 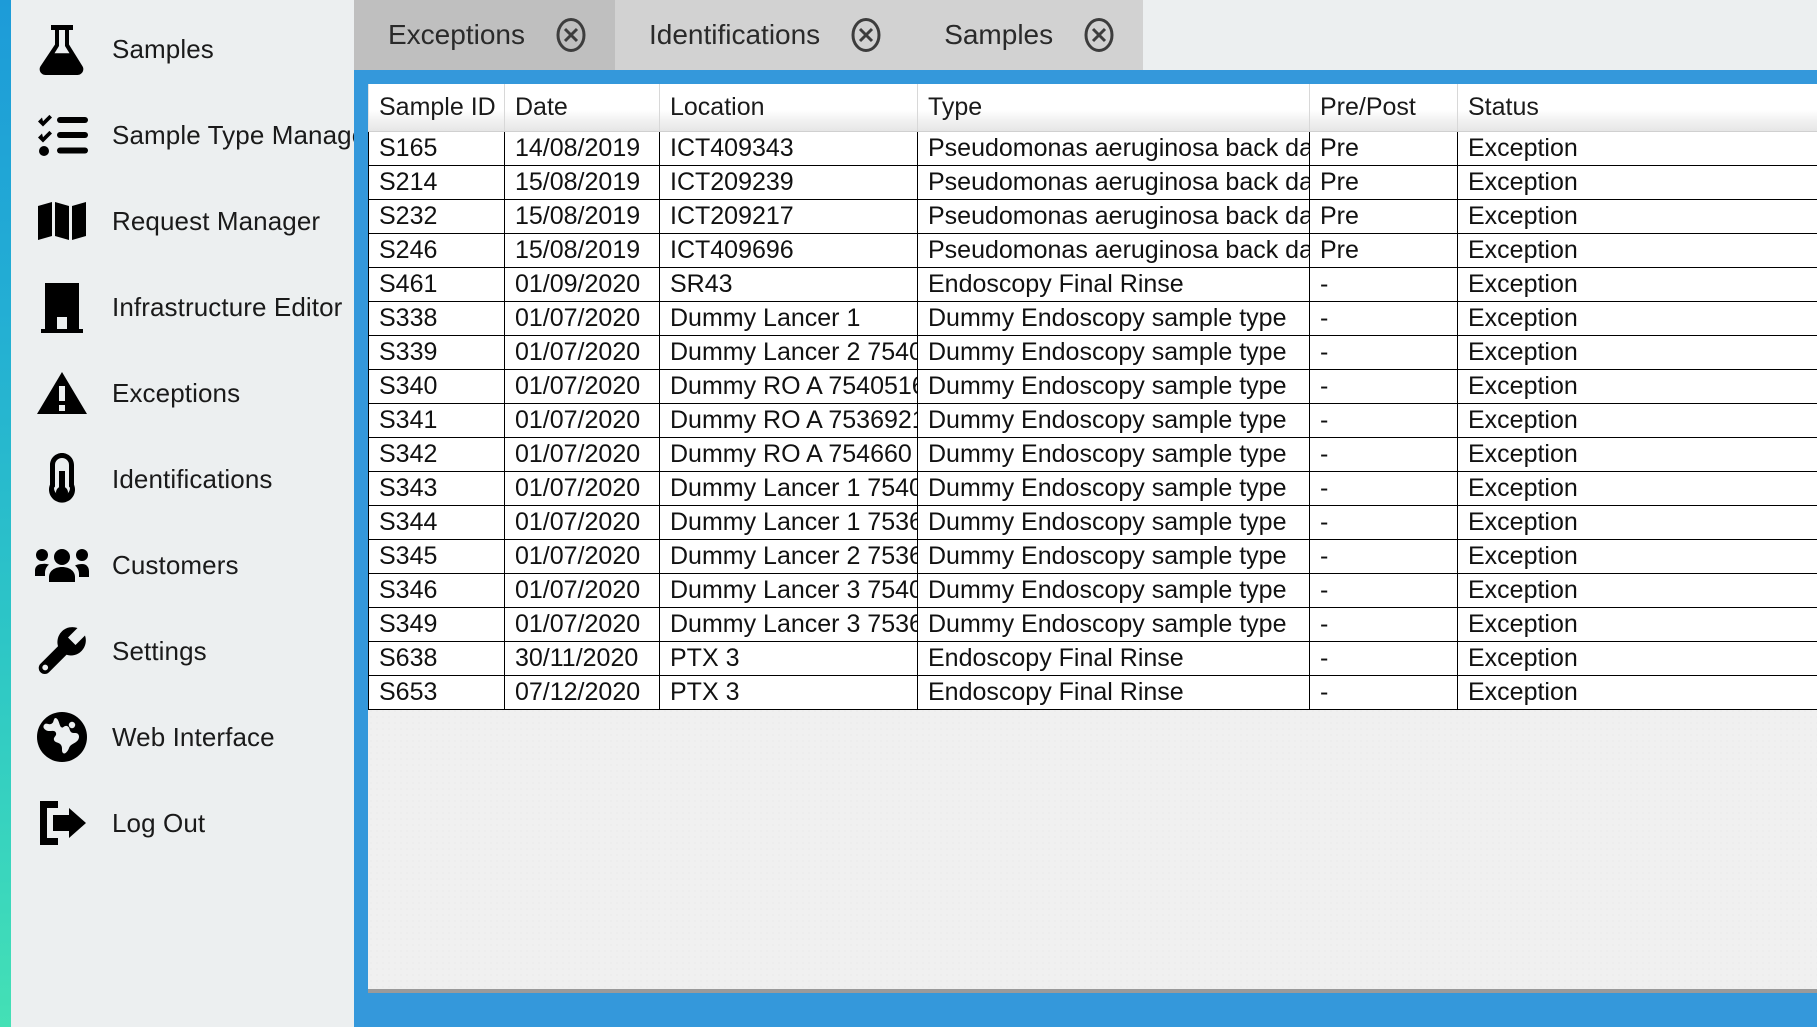 I want to click on cell-sample-id: S346, so click(x=436, y=590).